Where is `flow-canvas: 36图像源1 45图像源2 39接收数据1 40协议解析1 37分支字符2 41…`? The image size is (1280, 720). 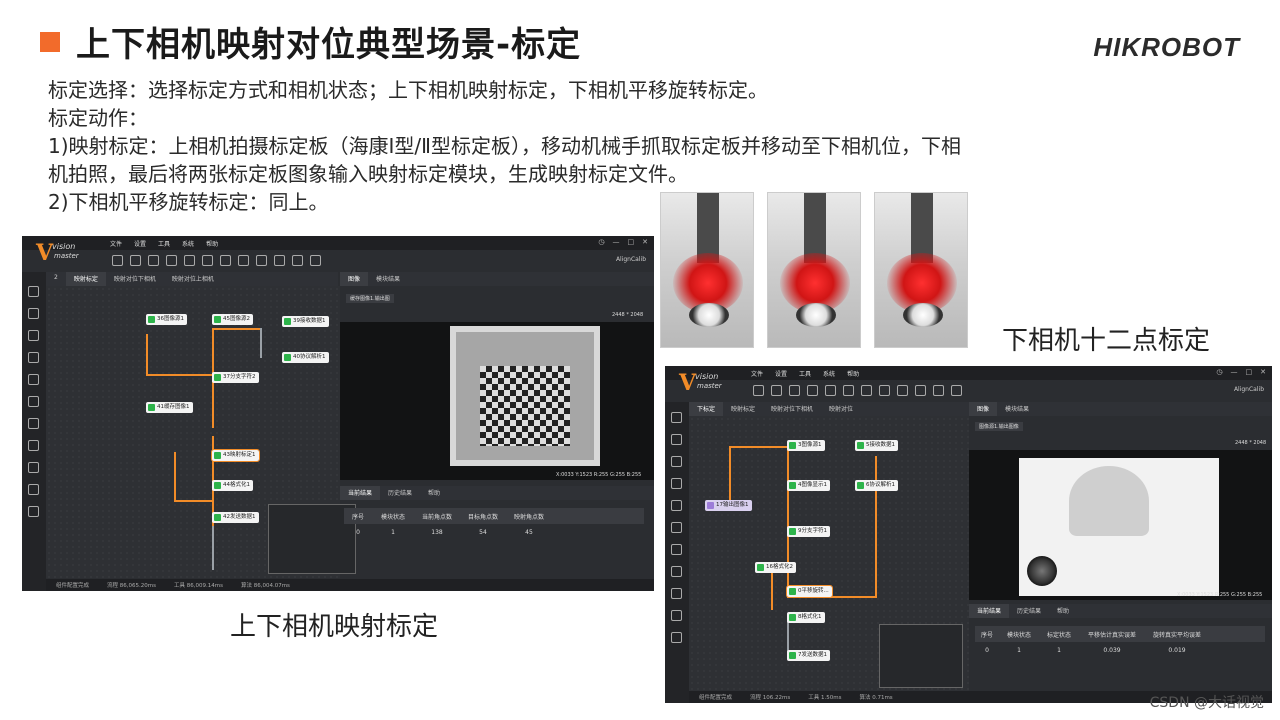 flow-canvas: 36图像源1 45图像源2 39接收数据1 40协议解析1 37分支字符2 41… is located at coordinates (201, 432).